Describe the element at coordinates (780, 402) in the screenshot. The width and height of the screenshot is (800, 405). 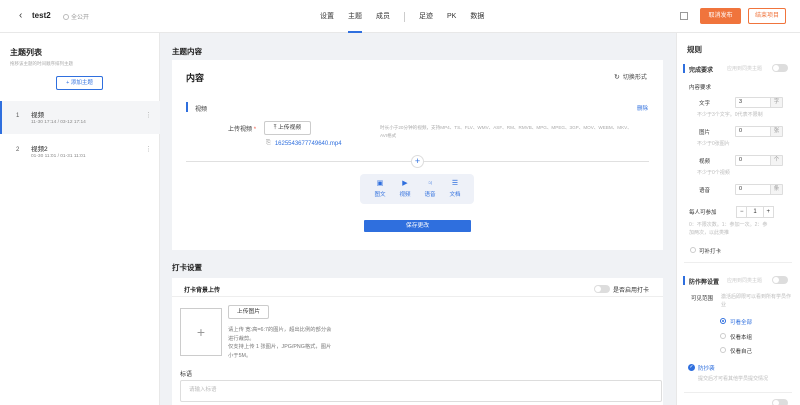
I see `next-section-toggle` at that location.